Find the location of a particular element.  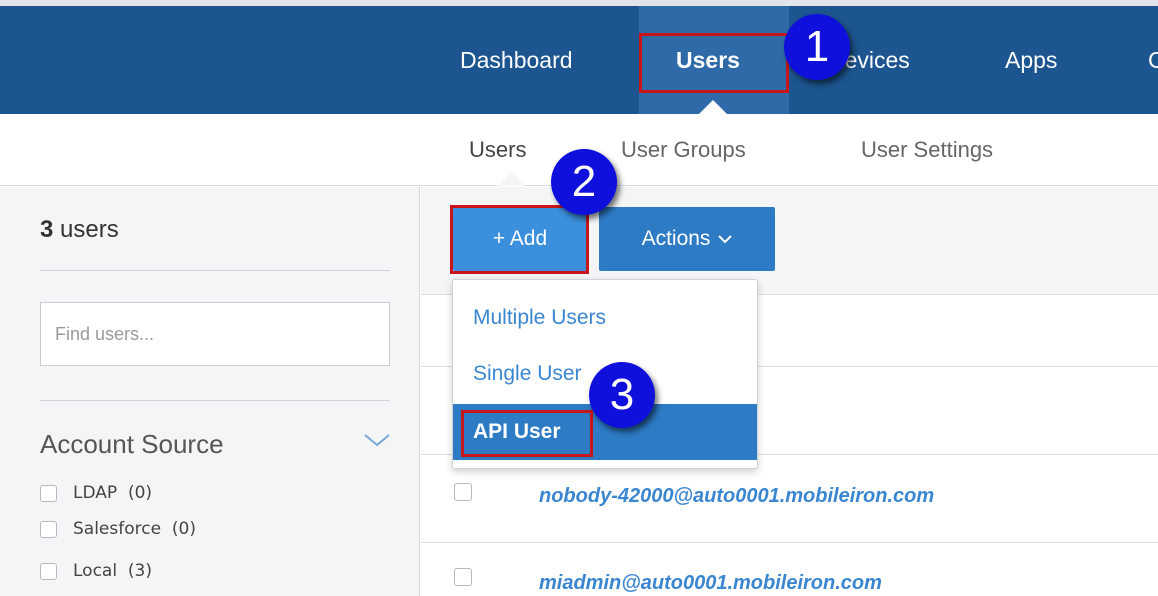

actions-button: Actions is located at coordinates (687, 239).